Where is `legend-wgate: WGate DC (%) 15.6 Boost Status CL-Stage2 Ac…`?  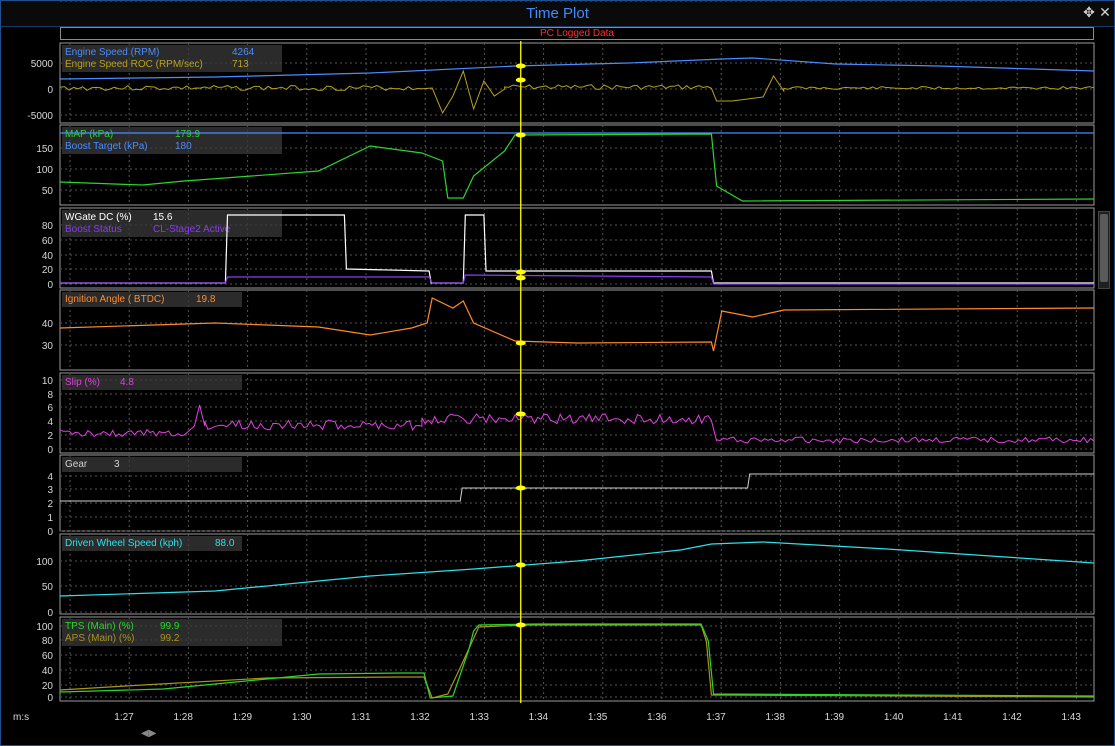 legend-wgate: WGate DC (%) 15.6 Boost Status CL-Stage2 Ac… is located at coordinates (172, 223).